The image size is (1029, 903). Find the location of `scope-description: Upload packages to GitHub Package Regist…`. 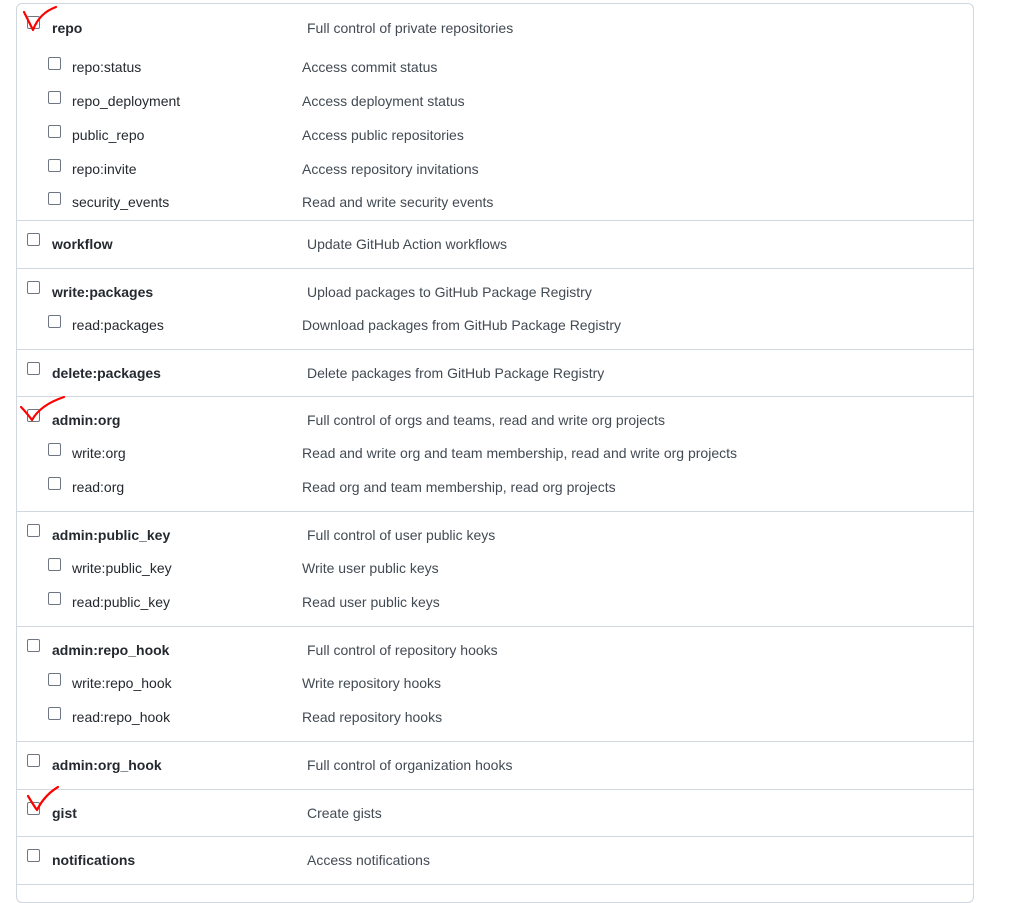

scope-description: Upload packages to GitHub Package Regist… is located at coordinates (449, 292).